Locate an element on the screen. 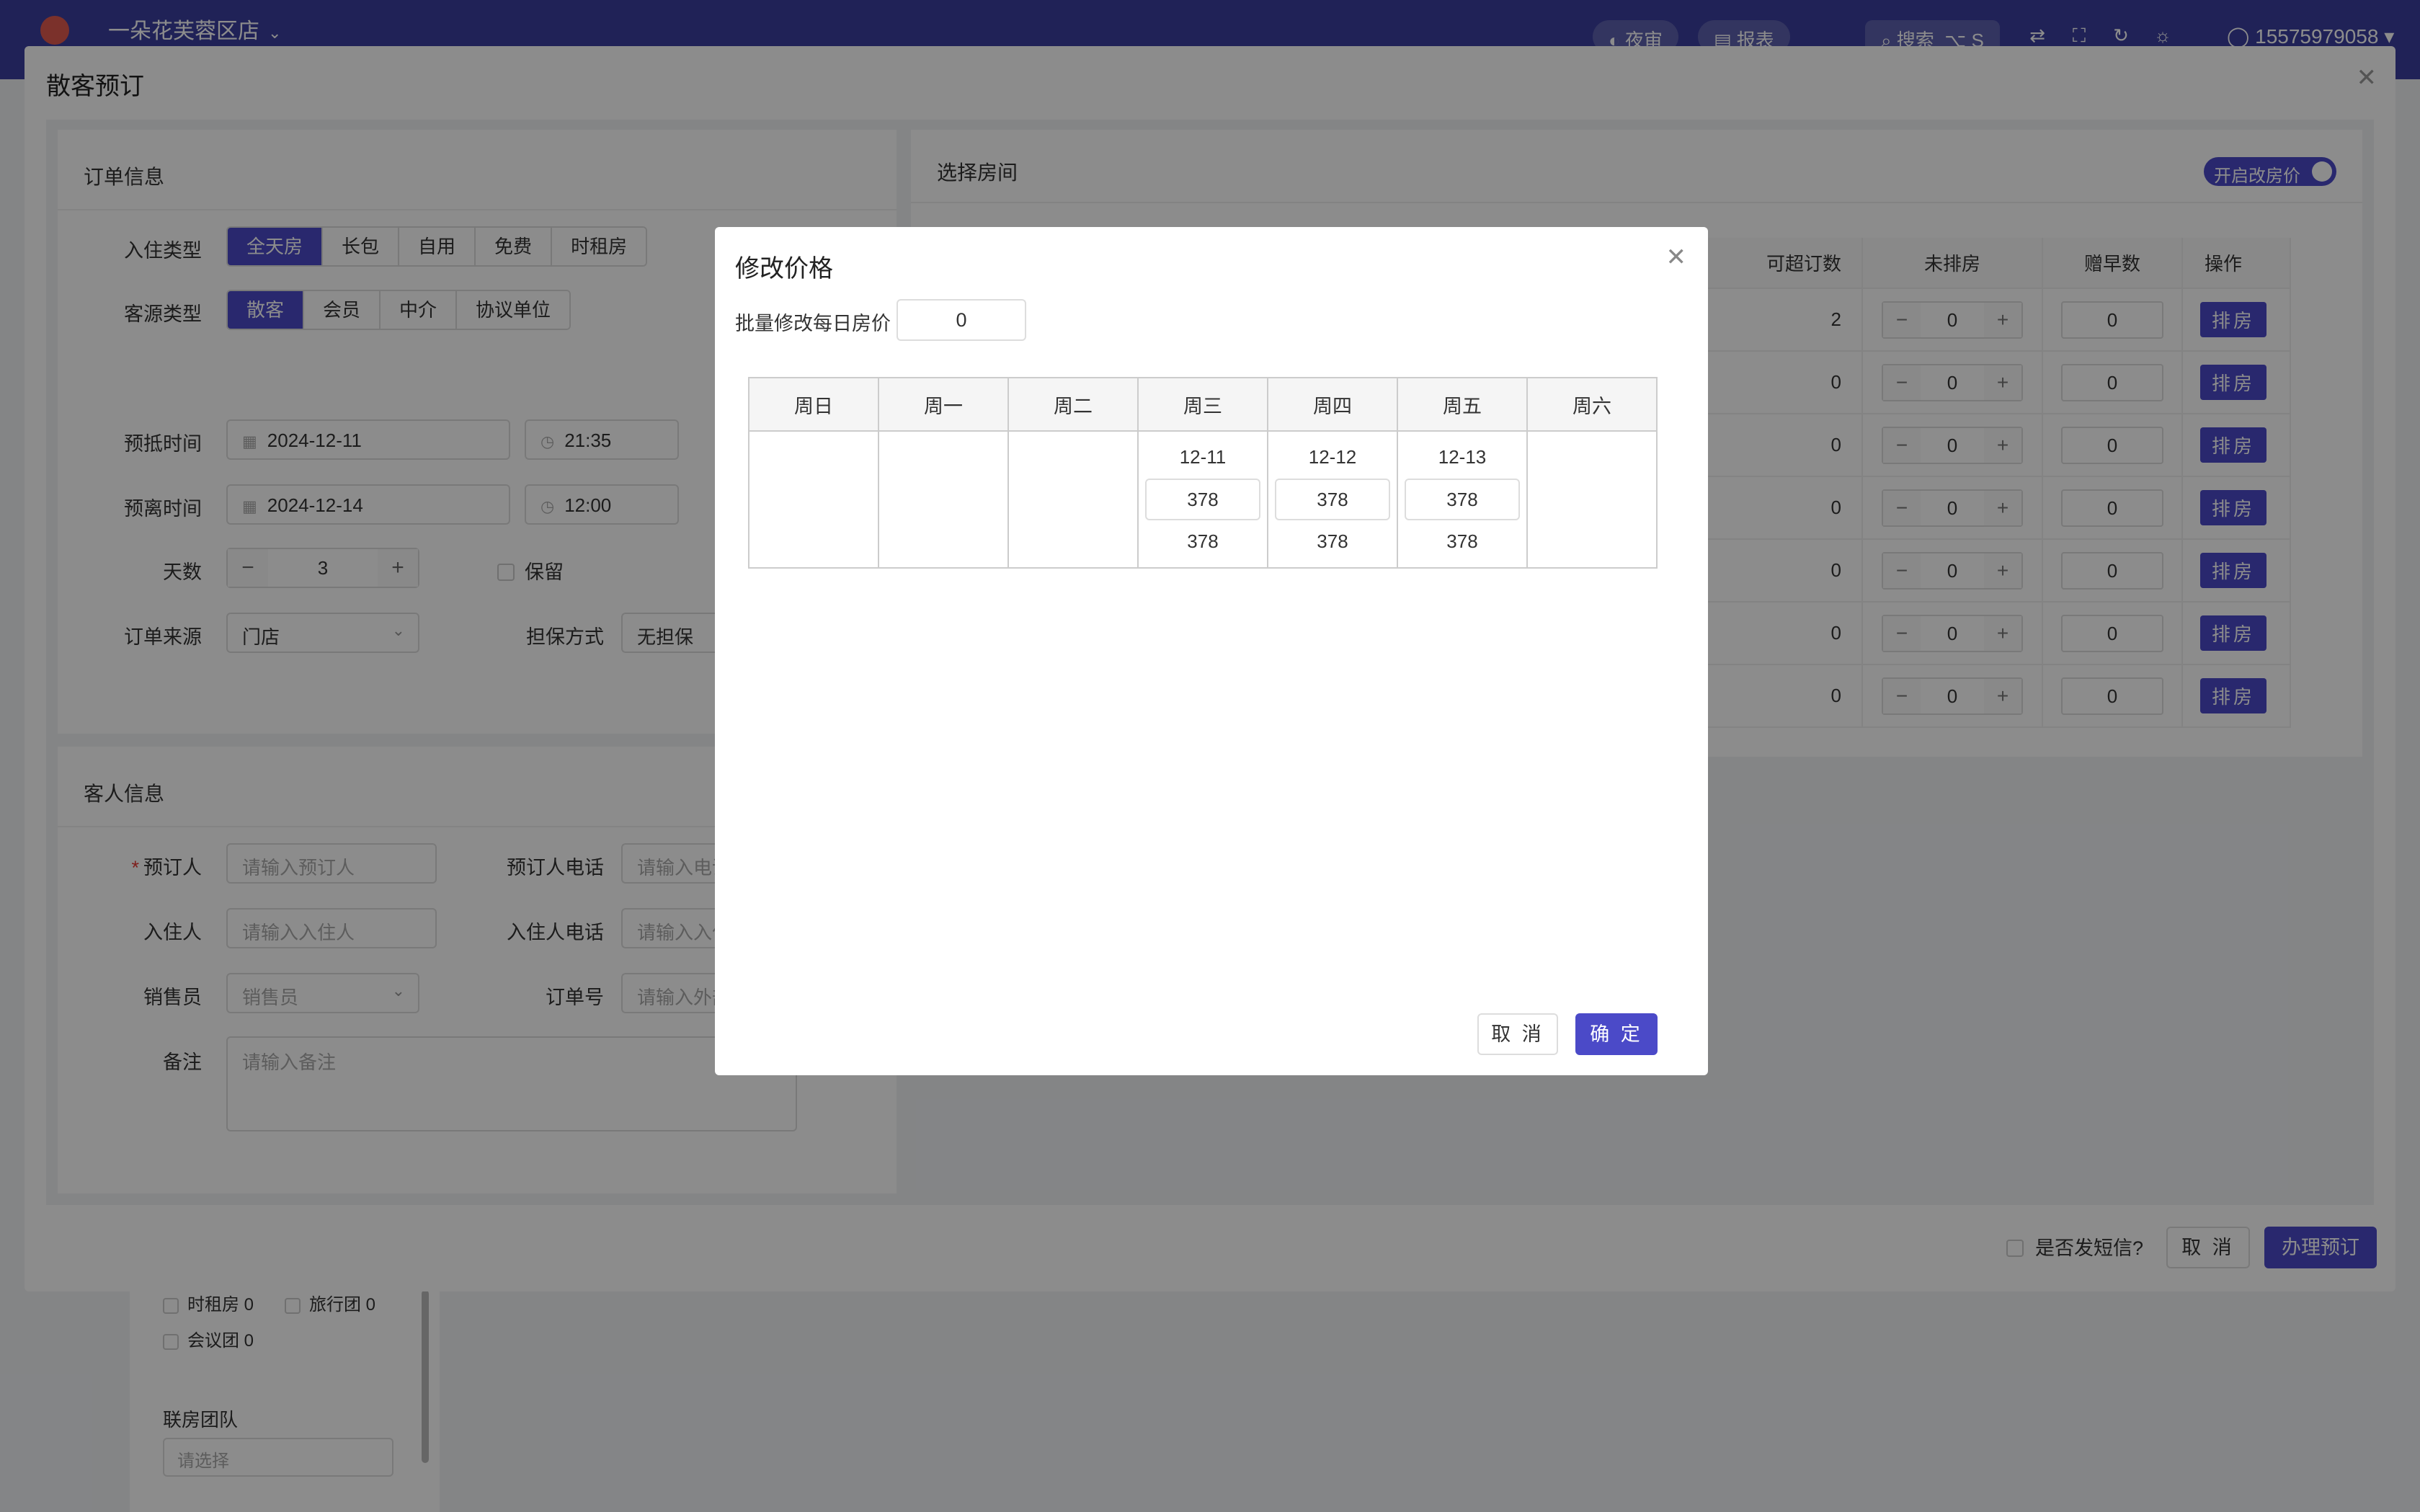 Image resolution: width=2420 pixels, height=1512 pixels. weekday-label: 周二 is located at coordinates (1073, 405).